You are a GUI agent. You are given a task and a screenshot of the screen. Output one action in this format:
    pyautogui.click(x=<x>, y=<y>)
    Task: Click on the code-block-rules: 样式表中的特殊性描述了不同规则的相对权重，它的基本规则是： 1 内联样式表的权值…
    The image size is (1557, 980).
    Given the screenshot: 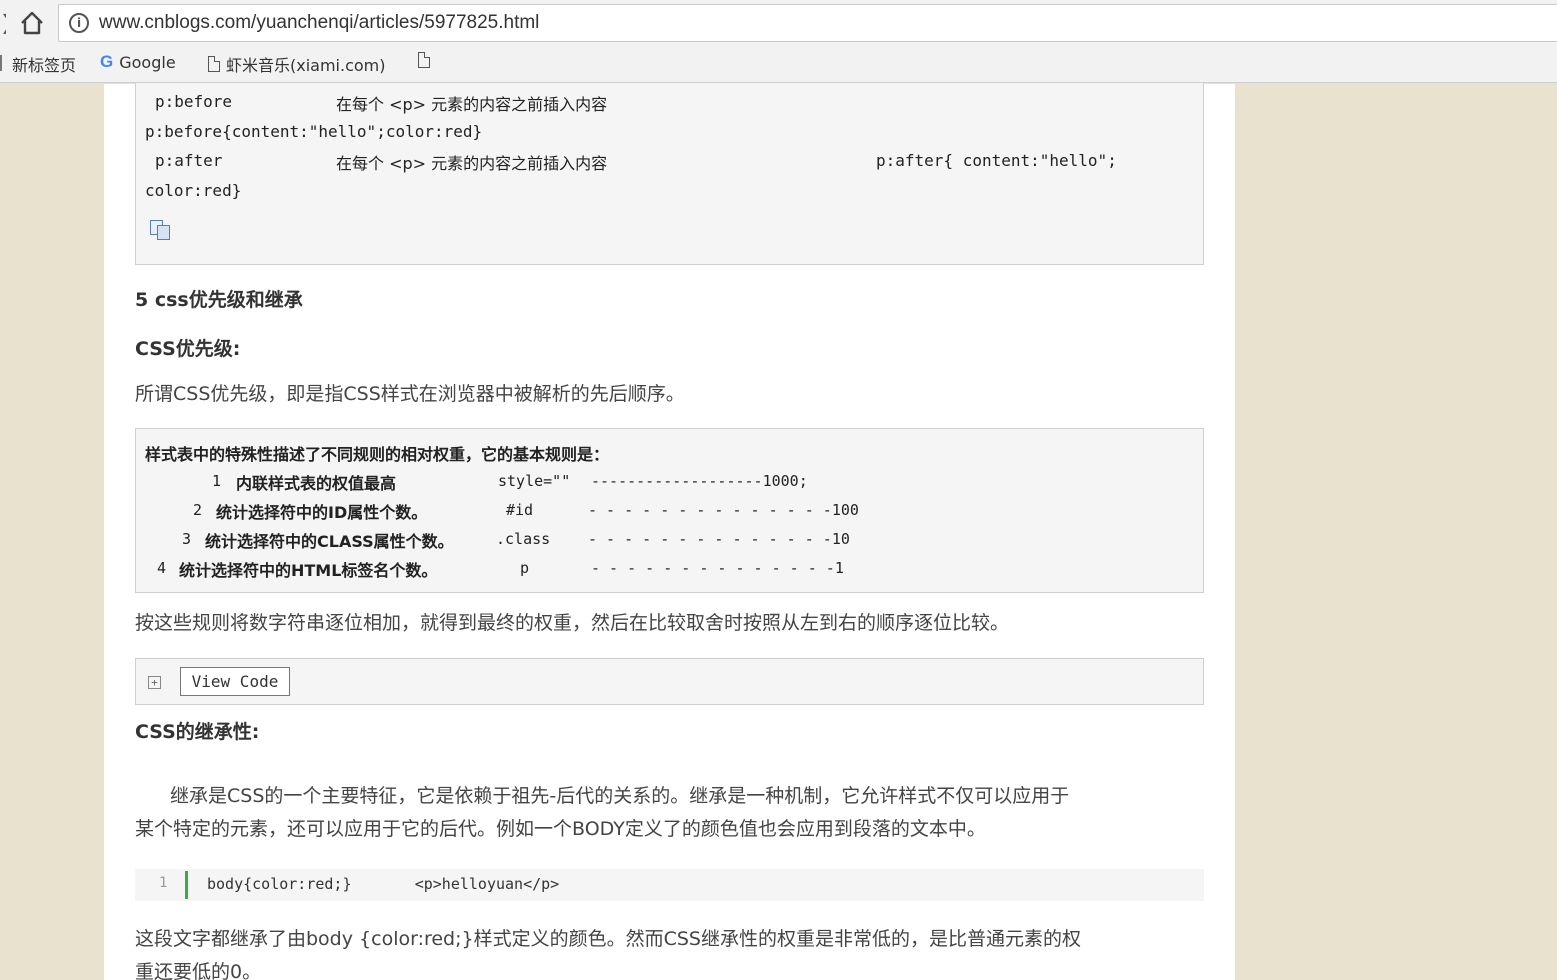 What is the action you would take?
    pyautogui.click(x=669, y=510)
    